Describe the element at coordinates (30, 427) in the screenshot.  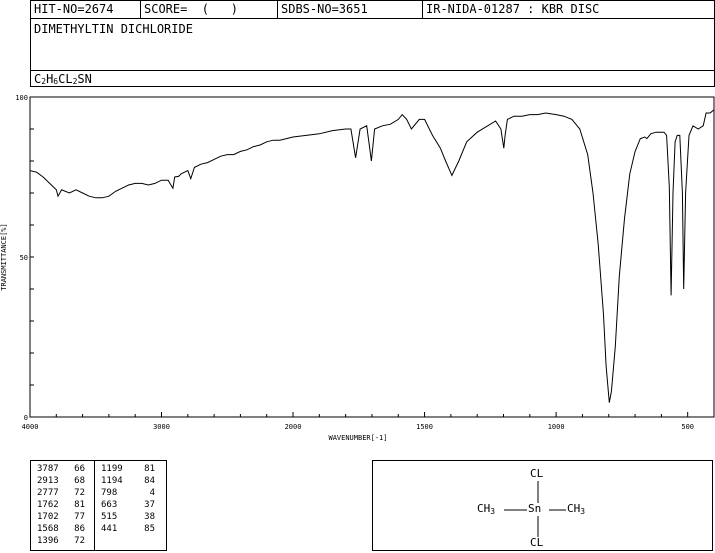
I see `x-tick-label: 4000` at that location.